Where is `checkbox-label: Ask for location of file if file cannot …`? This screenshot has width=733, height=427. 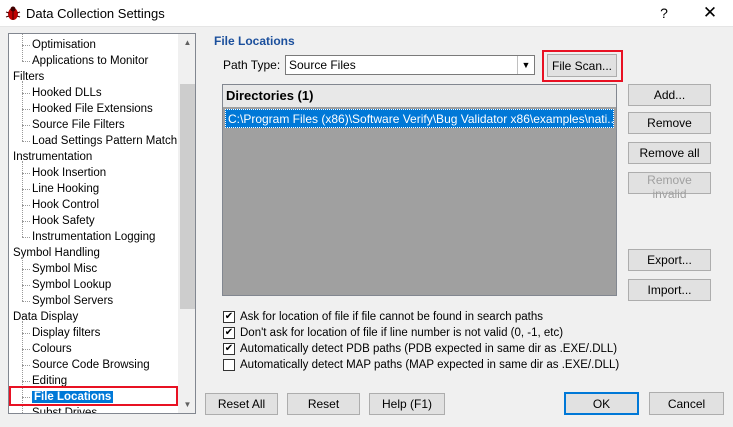 checkbox-label: Ask for location of file if file cannot … is located at coordinates (392, 317).